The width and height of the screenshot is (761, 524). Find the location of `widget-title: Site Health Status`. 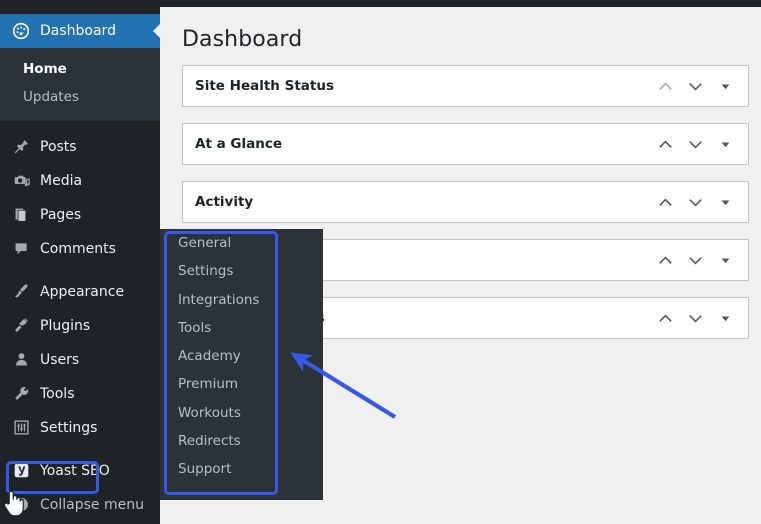

widget-title: Site Health Status is located at coordinates (265, 86).